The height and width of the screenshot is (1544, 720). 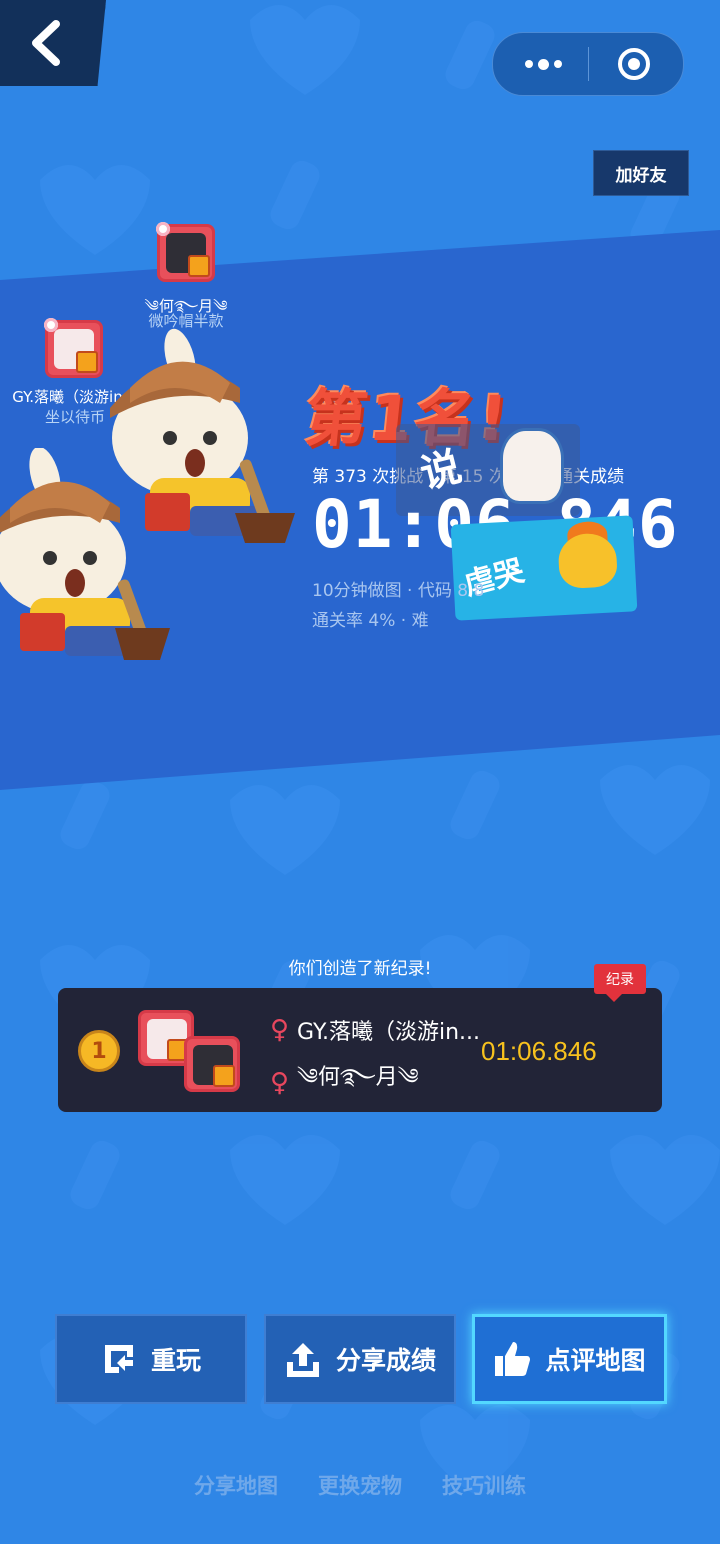 I want to click on review-map-button: 点评地图, so click(x=569, y=1359).